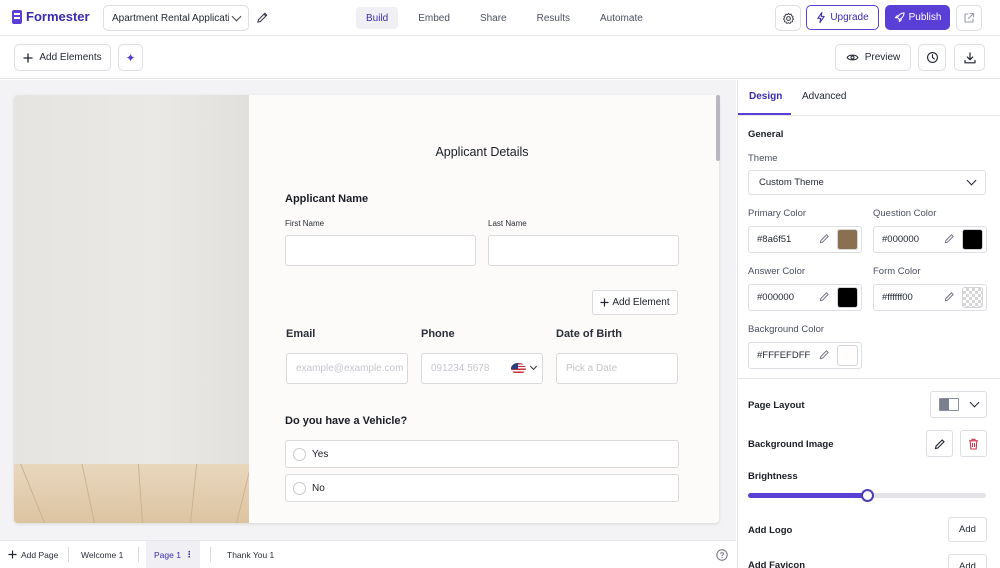  What do you see at coordinates (932, 57) in the screenshot?
I see `version-history-button` at bounding box center [932, 57].